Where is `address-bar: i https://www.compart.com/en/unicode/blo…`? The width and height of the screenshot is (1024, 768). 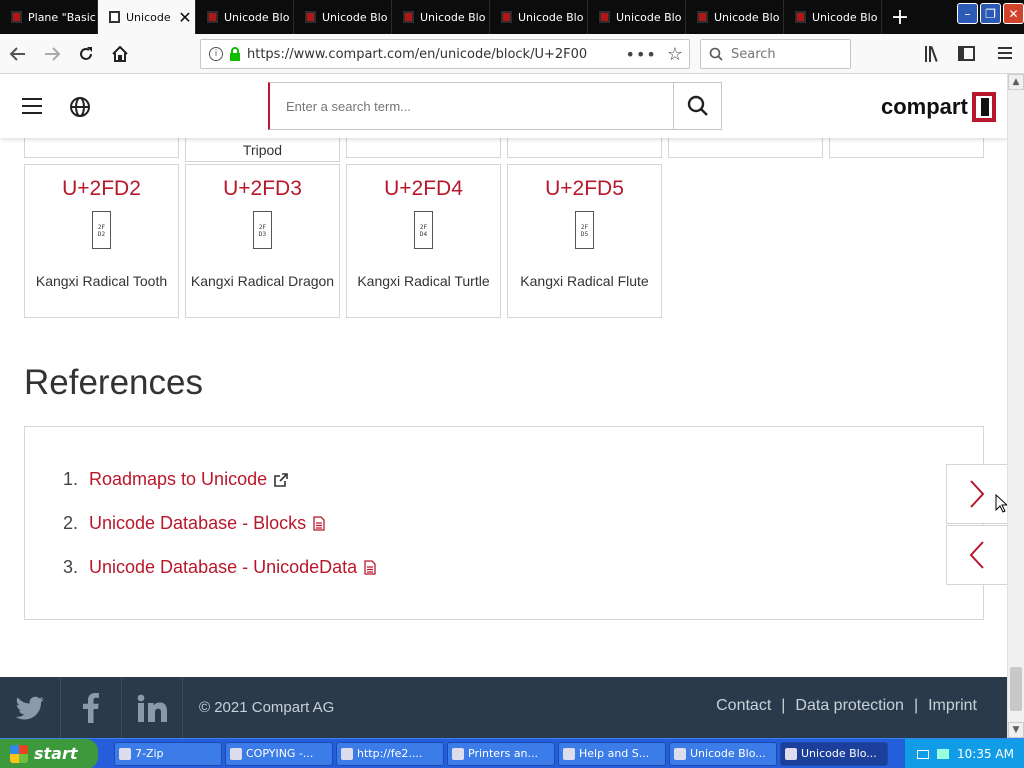
address-bar: i https://www.compart.com/en/unicode/blo… is located at coordinates (445, 54).